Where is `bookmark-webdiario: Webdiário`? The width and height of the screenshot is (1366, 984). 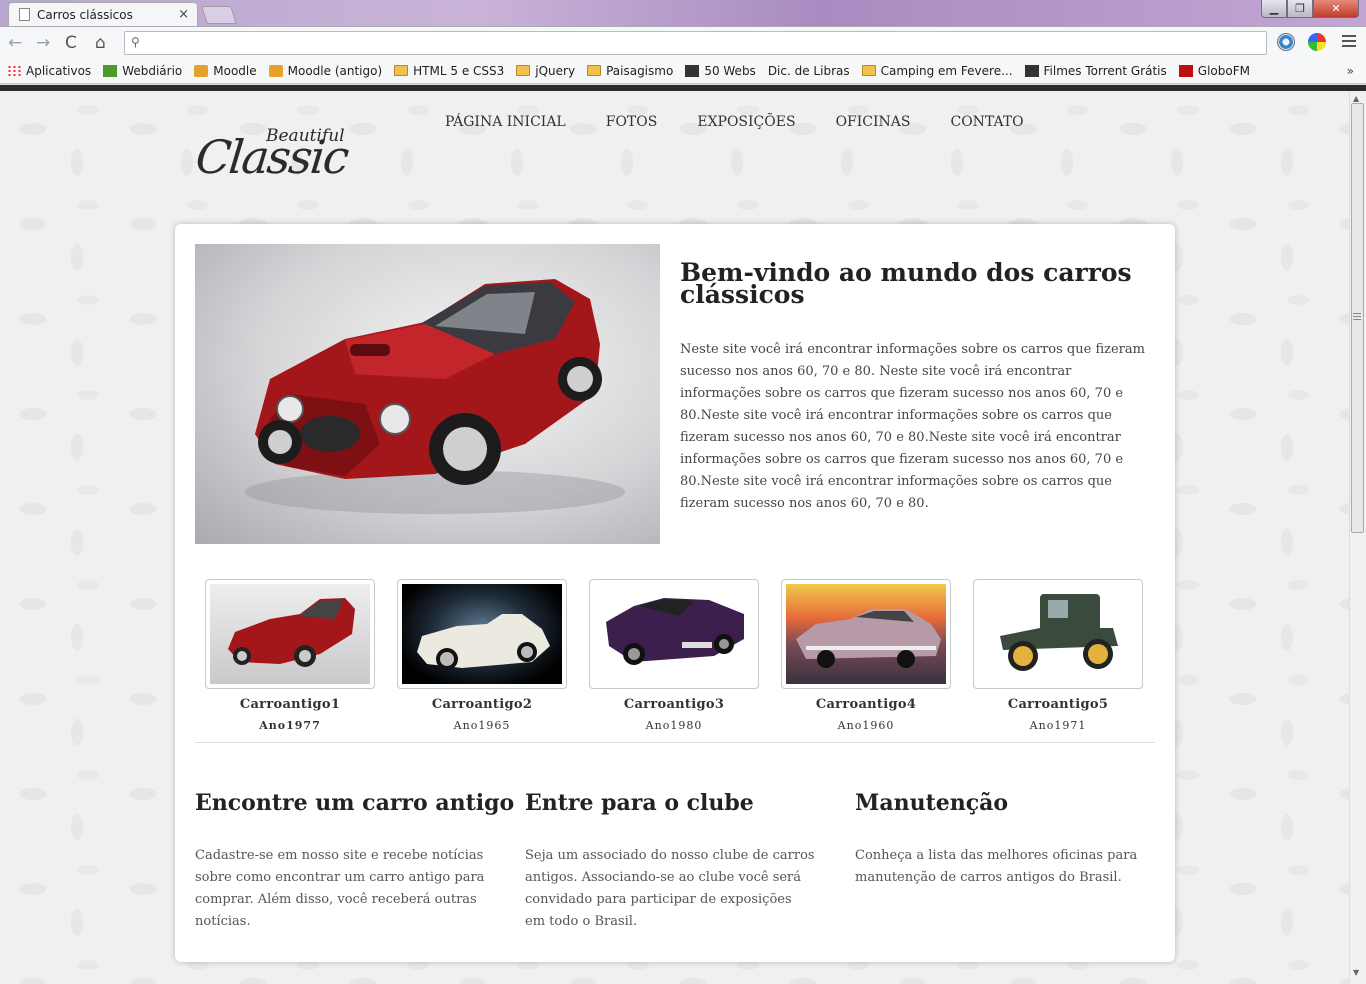
bookmark-webdiario: Webdiário is located at coordinates (142, 71).